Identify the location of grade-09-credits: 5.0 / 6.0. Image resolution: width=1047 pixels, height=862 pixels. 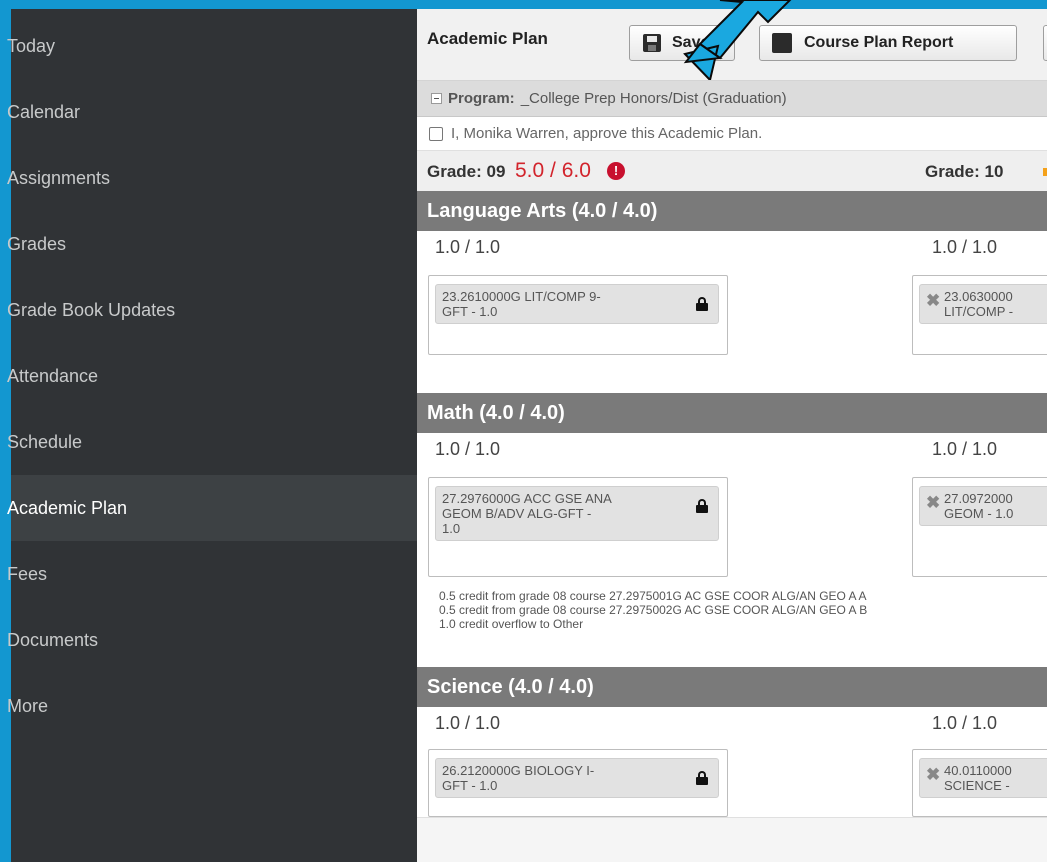
(553, 170).